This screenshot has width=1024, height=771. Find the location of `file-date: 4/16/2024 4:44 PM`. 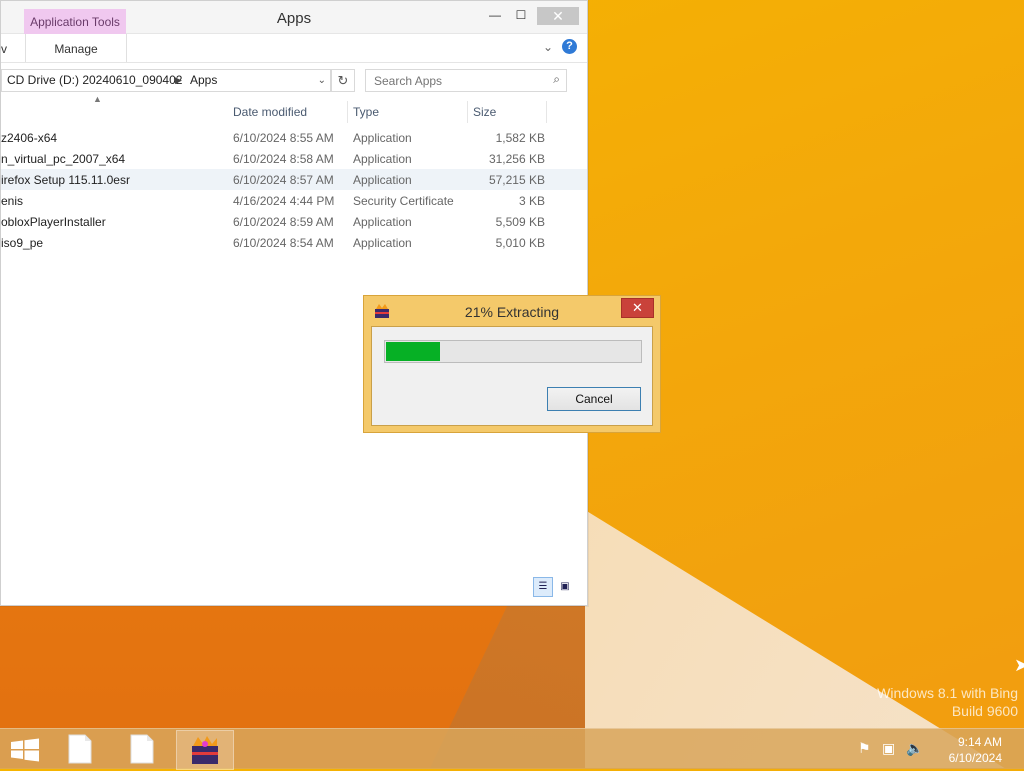

file-date: 4/16/2024 4:44 PM is located at coordinates (284, 201).